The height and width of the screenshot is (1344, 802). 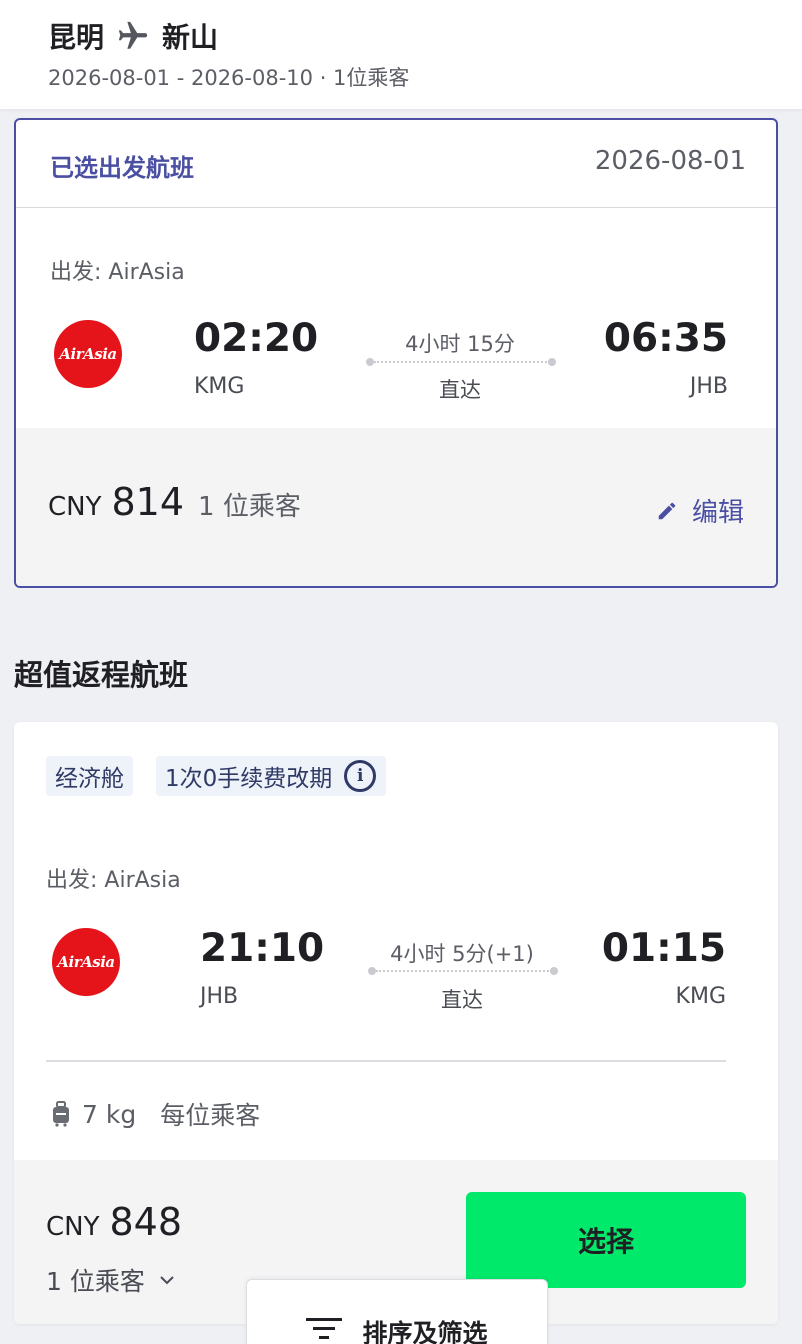 I want to click on passenger-selector: 1 位乘客, so click(x=110, y=1280).